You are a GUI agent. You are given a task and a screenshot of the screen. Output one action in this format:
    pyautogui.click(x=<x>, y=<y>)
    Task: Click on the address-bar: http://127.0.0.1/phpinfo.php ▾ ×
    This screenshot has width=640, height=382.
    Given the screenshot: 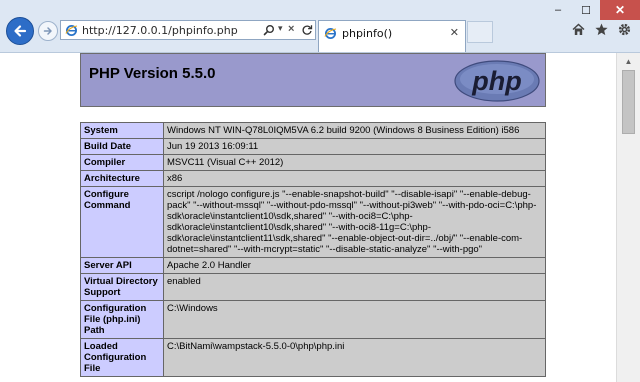 What is the action you would take?
    pyautogui.click(x=188, y=30)
    